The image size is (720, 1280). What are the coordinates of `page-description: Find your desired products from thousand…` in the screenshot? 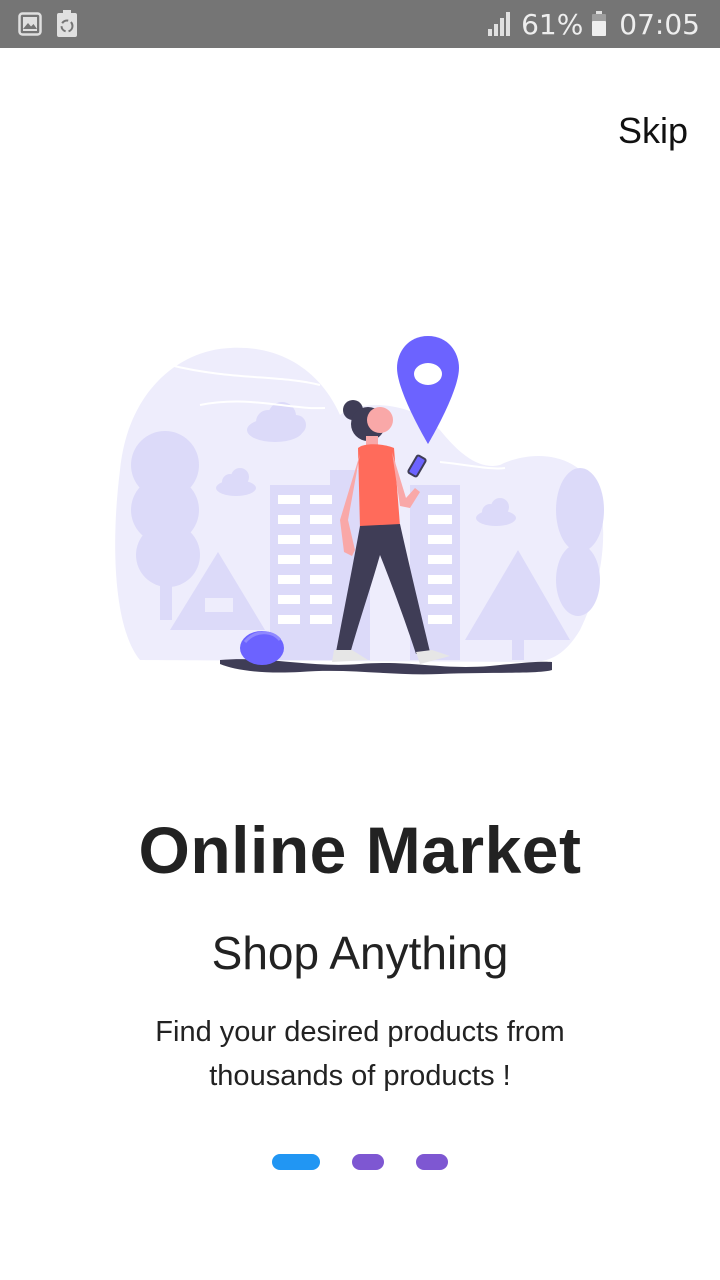 It's located at (360, 1054).